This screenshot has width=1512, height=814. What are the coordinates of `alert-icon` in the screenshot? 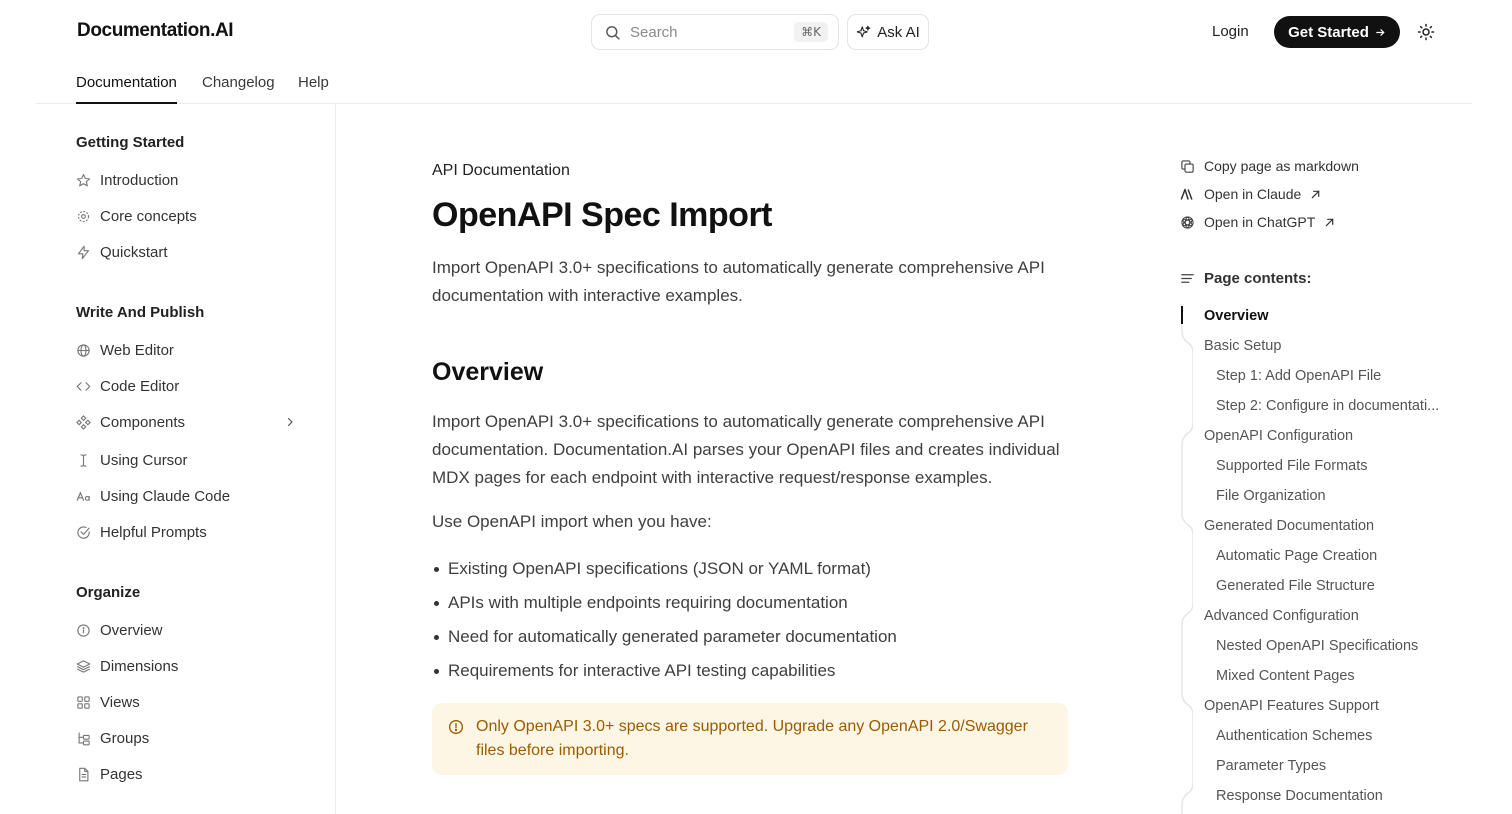 It's located at (456, 727).